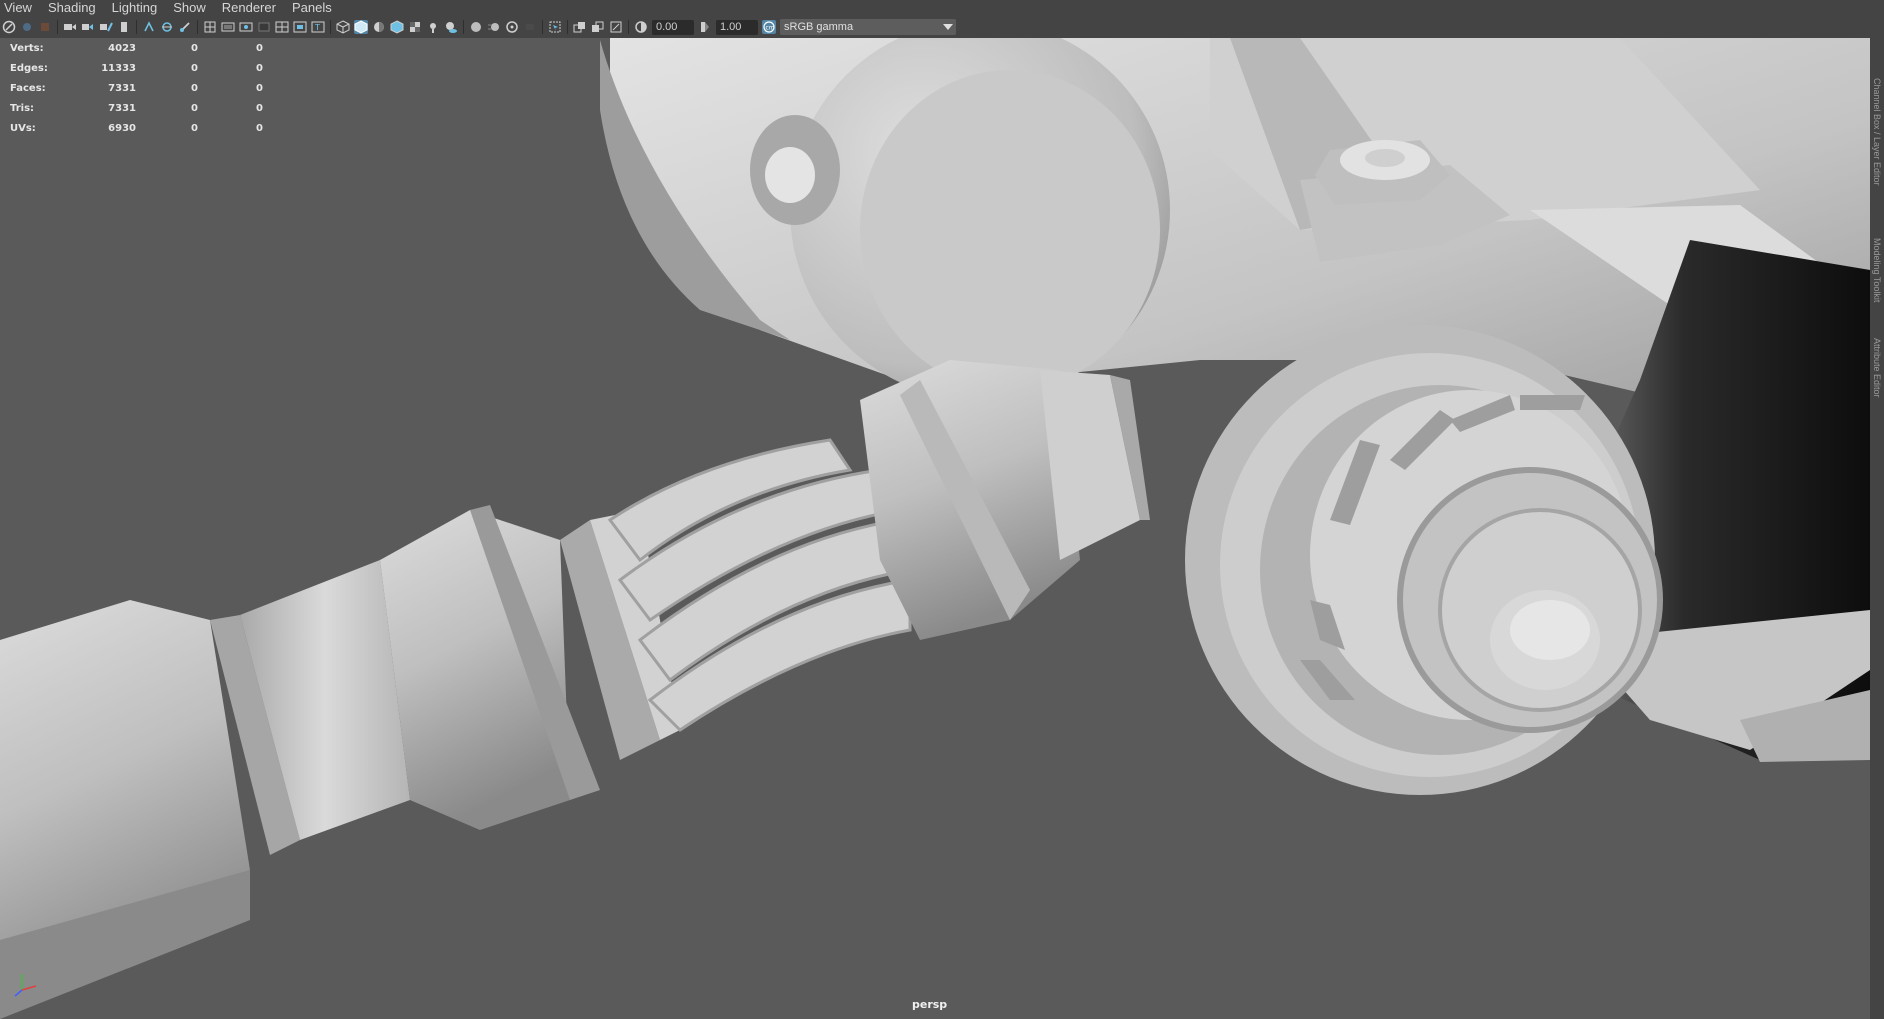 Image resolution: width=1884 pixels, height=1019 pixels. I want to click on isolate-select-icon, so click(149, 27).